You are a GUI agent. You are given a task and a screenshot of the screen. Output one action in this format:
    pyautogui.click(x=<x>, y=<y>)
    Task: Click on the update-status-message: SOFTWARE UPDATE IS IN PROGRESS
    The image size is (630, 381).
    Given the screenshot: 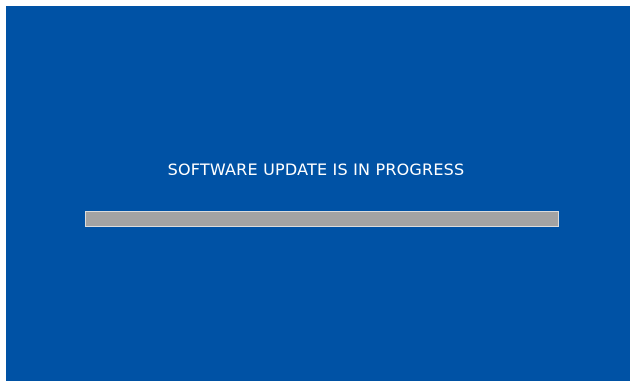 What is the action you would take?
    pyautogui.click(x=316, y=169)
    